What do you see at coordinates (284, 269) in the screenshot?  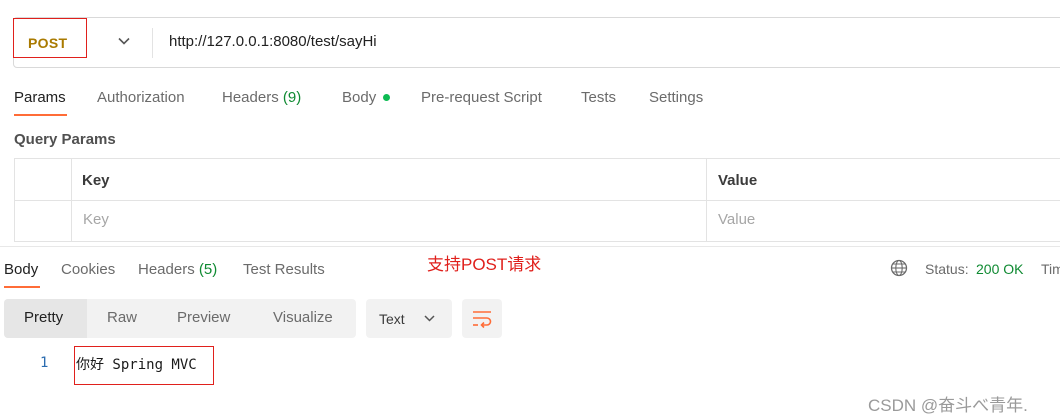 I see `response-tab-test-results: Test Results` at bounding box center [284, 269].